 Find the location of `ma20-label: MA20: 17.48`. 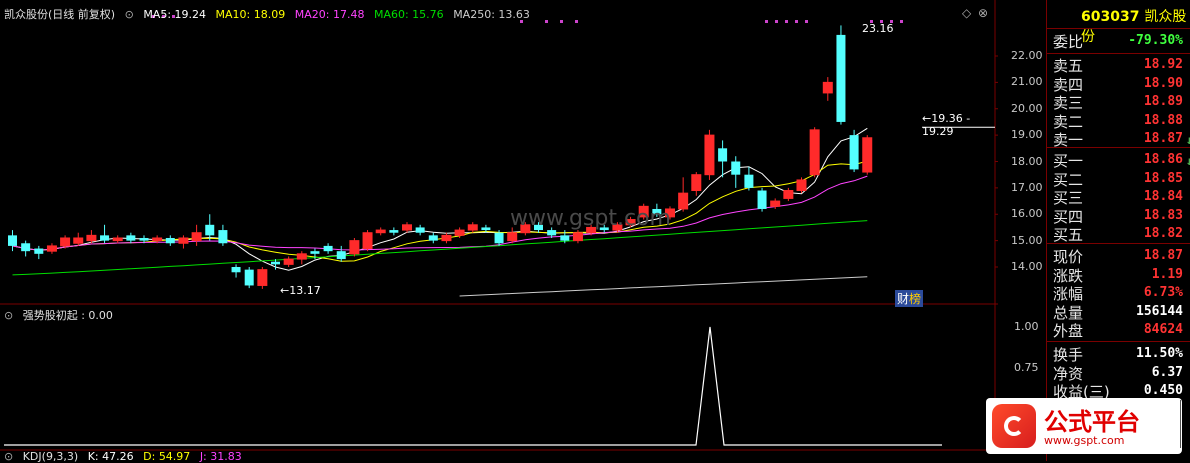

ma20-label: MA20: 17.48 is located at coordinates (329, 14).